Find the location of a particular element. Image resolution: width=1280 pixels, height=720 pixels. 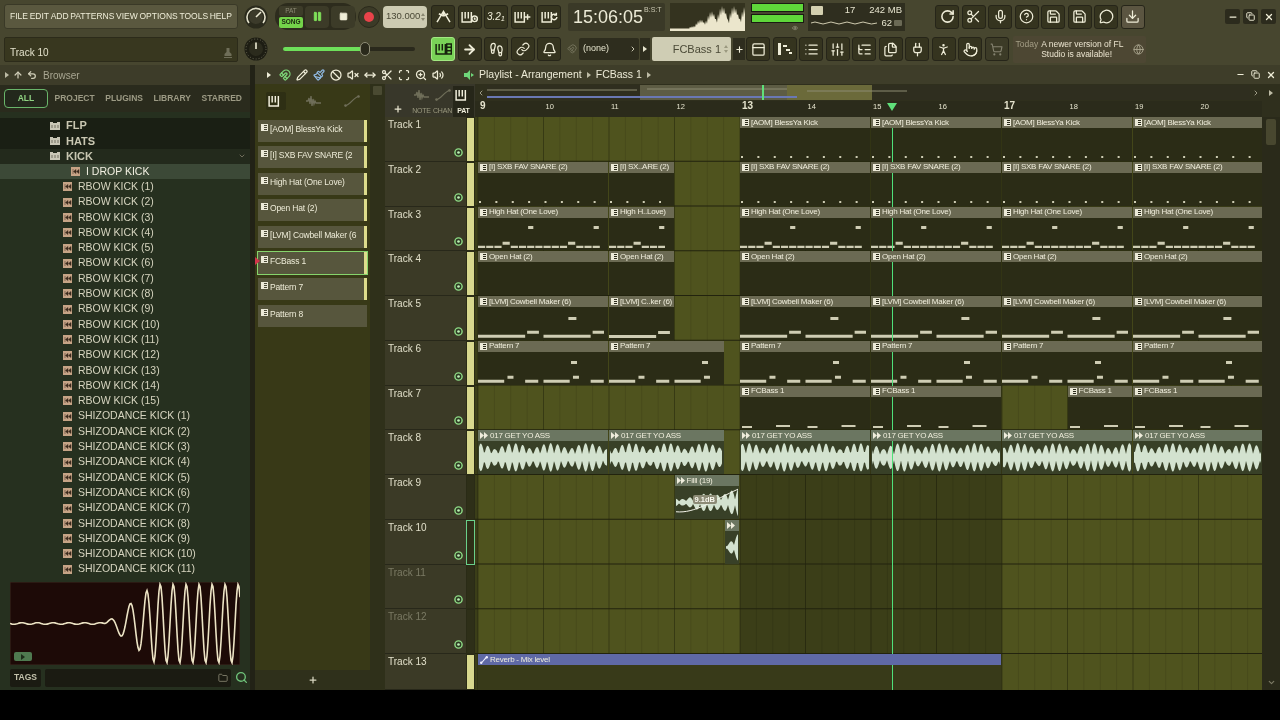

slider-handle is located at coordinates (364, 49).